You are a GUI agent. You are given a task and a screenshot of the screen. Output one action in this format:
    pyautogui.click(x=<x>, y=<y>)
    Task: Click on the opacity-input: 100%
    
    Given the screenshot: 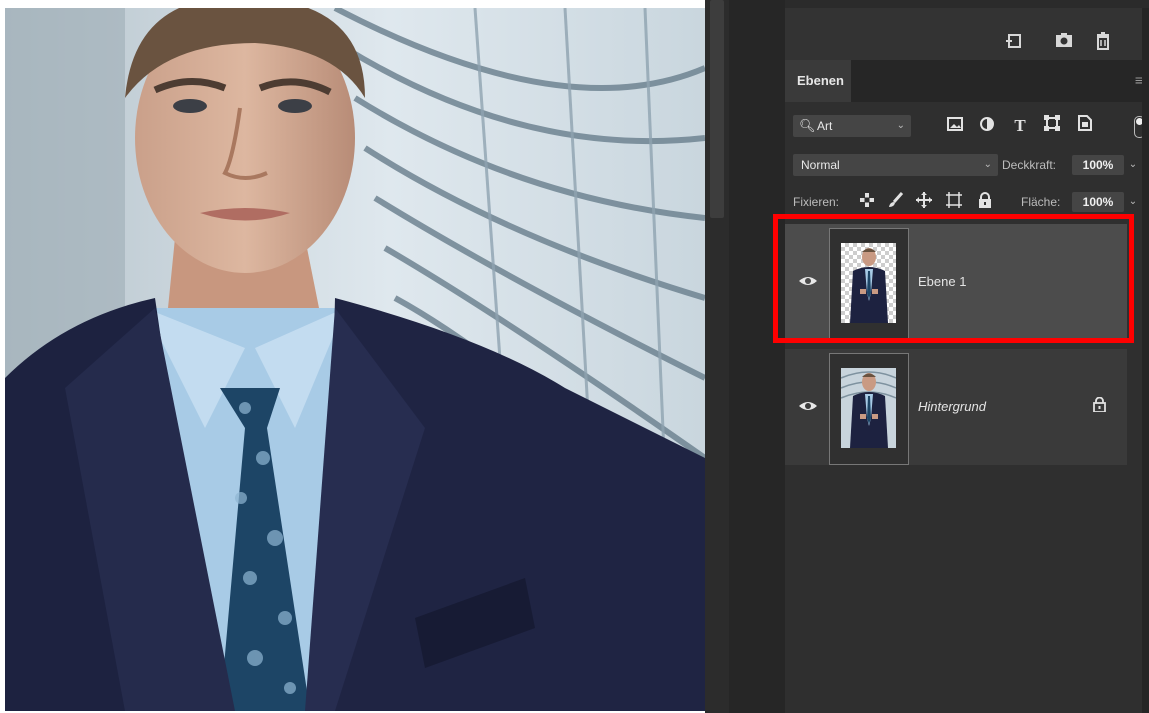 What is the action you would take?
    pyautogui.click(x=1098, y=165)
    